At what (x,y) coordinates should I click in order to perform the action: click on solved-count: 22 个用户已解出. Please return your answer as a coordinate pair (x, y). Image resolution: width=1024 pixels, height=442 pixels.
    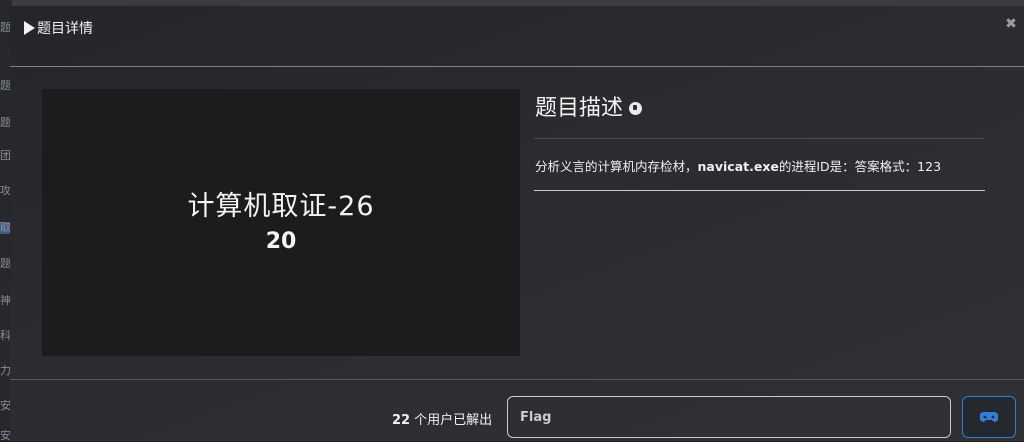
    Looking at the image, I should click on (442, 418).